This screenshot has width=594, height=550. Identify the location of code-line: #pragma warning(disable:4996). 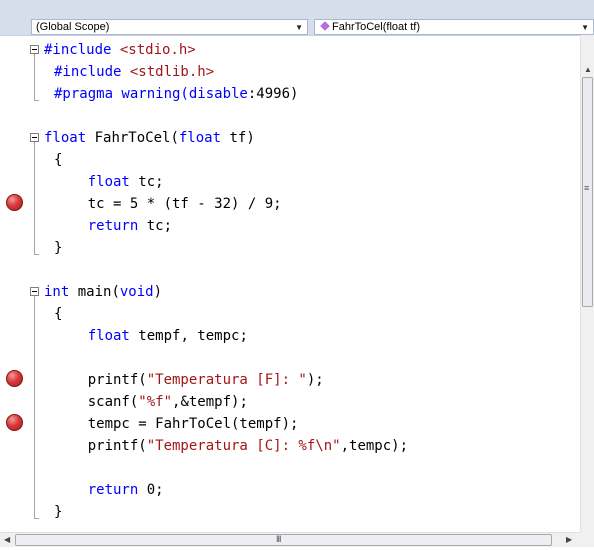
(176, 94).